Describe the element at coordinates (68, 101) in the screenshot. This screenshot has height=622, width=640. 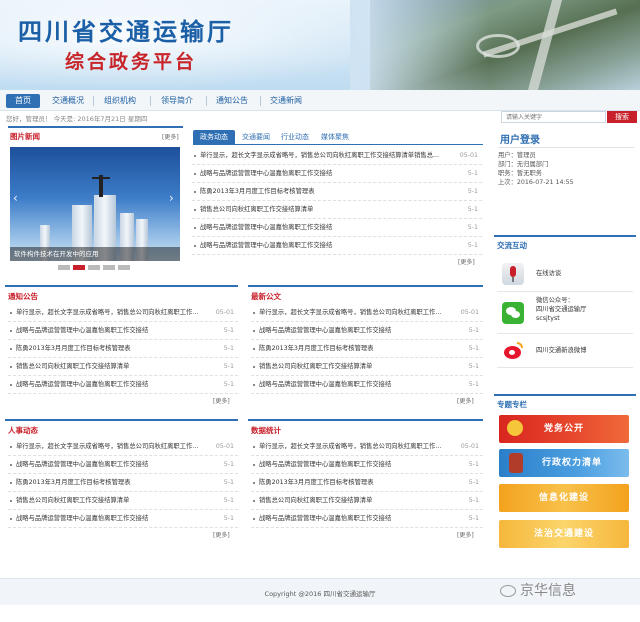
I see `nav-item-overview: 交通概况` at that location.